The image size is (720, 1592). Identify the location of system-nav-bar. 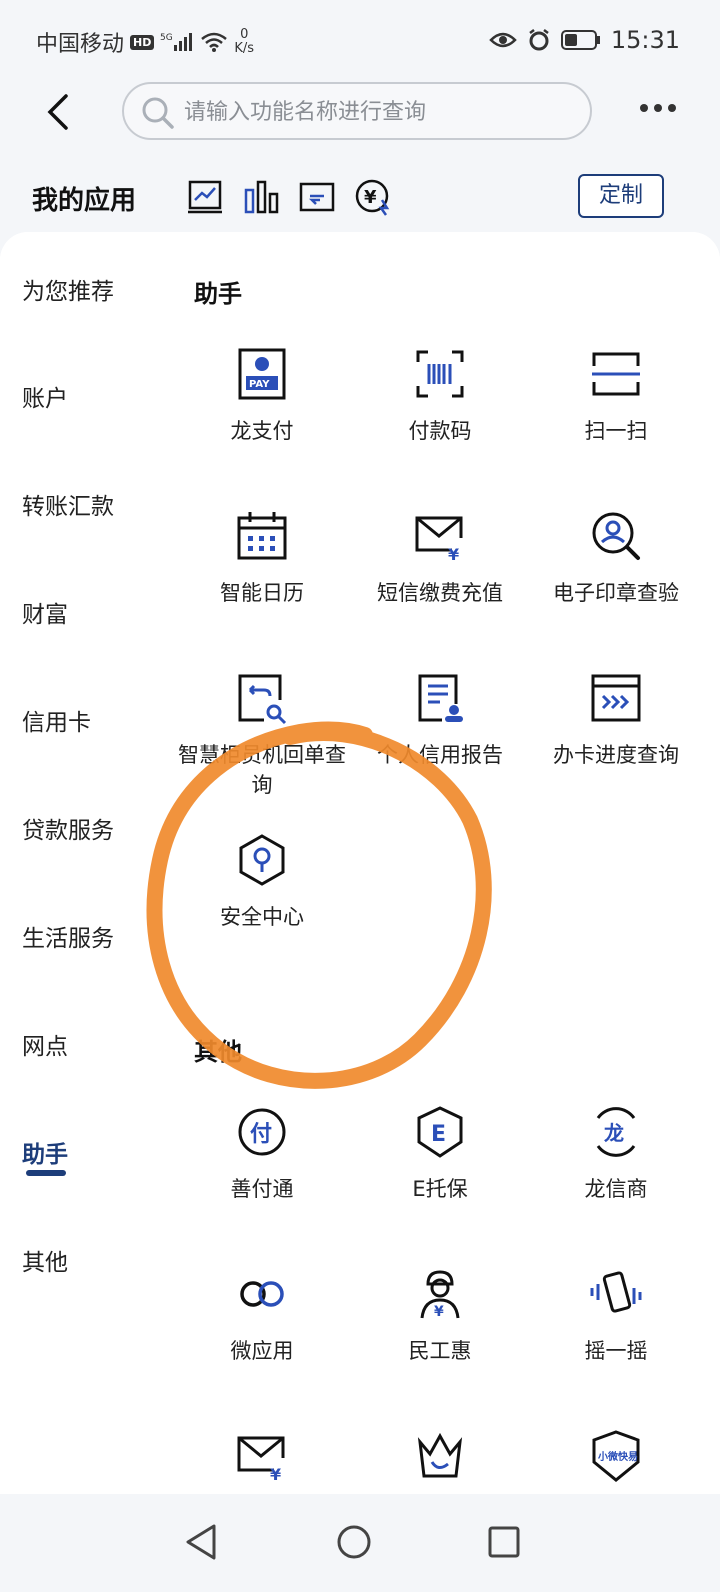
(360, 1543).